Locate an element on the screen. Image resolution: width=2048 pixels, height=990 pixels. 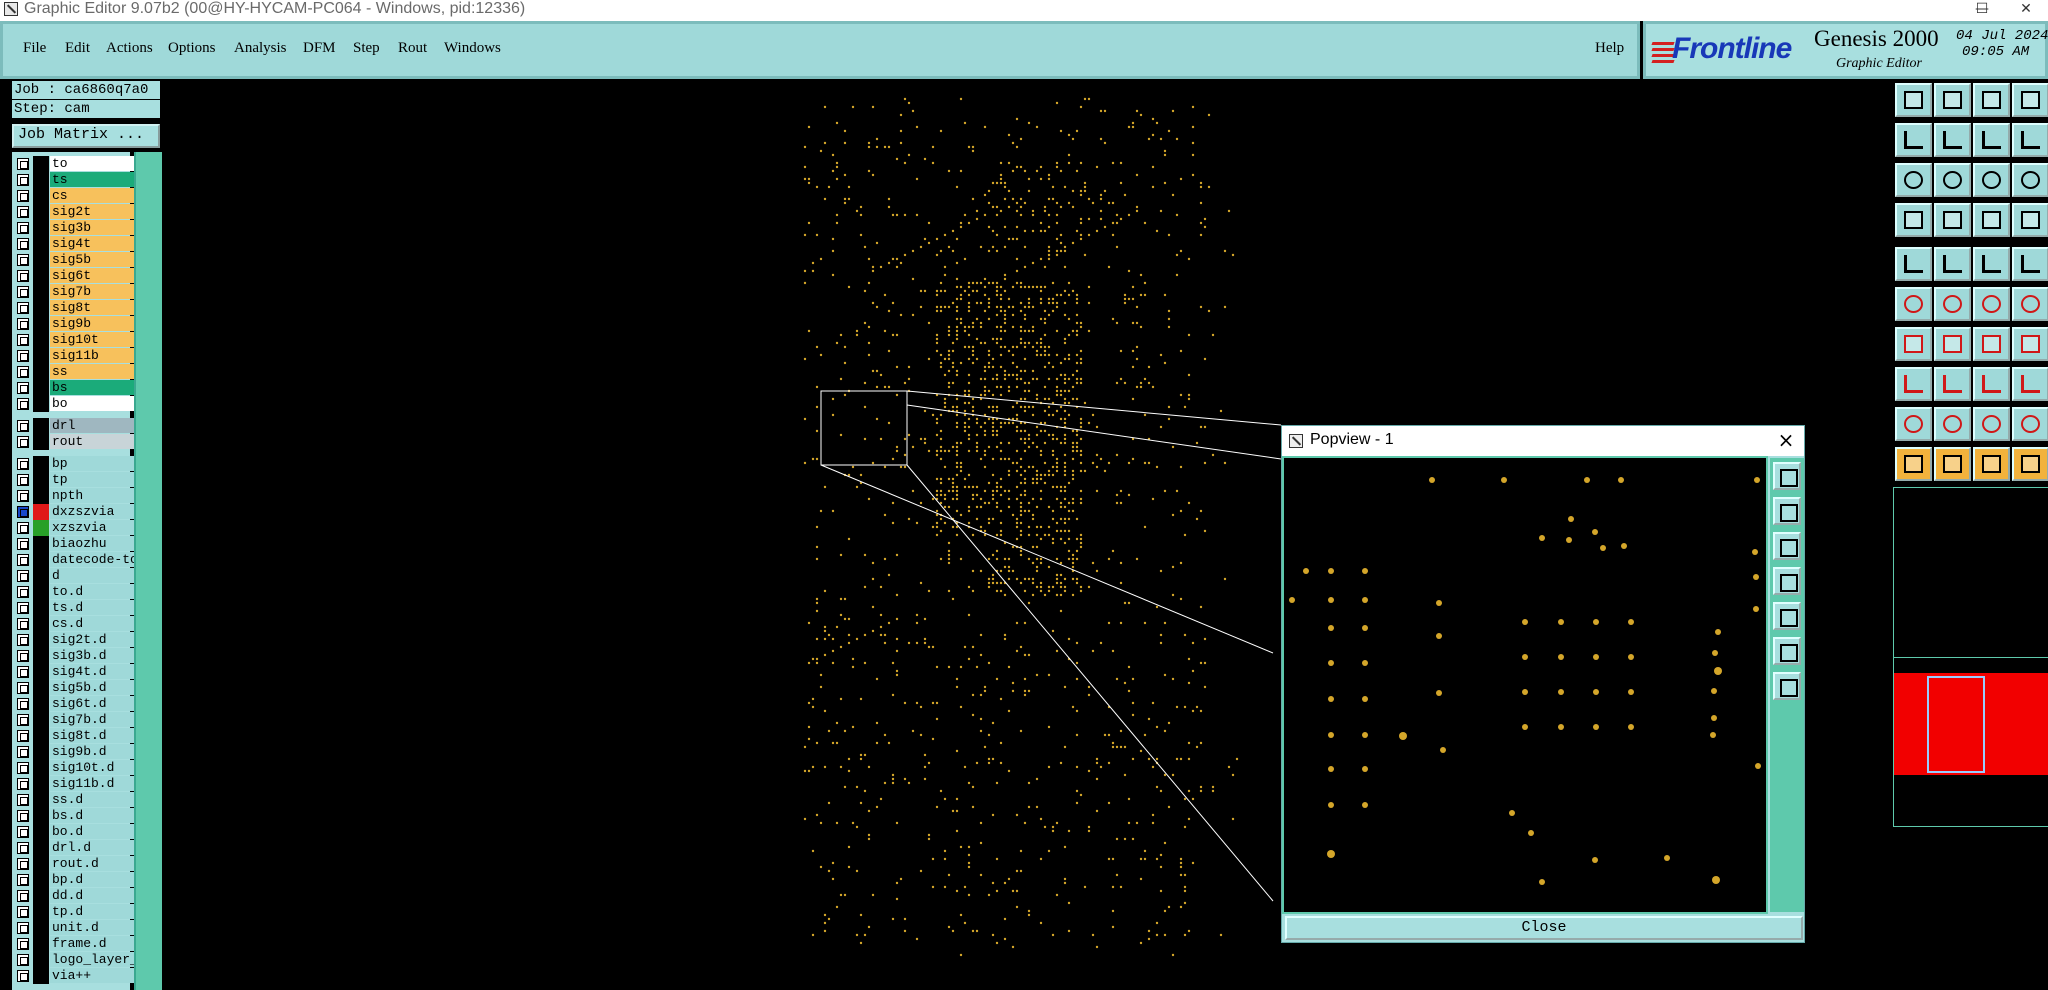
layer-row: sig6t.d is located at coordinates (78, 704).